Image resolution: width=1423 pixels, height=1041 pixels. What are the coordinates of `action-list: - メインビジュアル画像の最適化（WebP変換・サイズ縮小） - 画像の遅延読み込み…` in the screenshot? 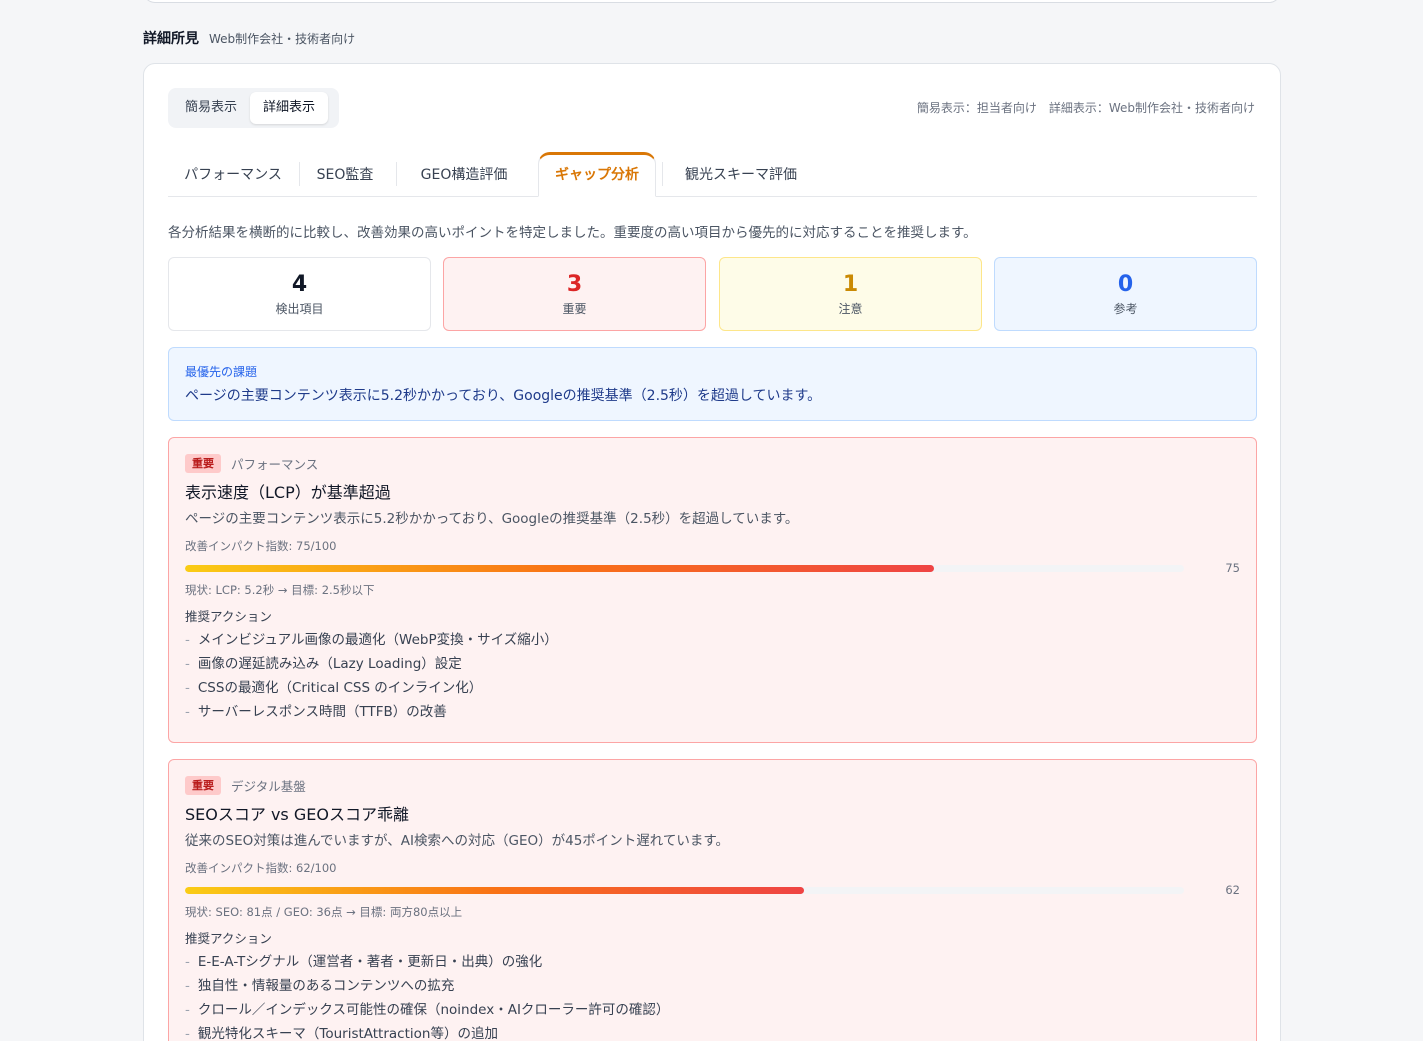 It's located at (712, 676).